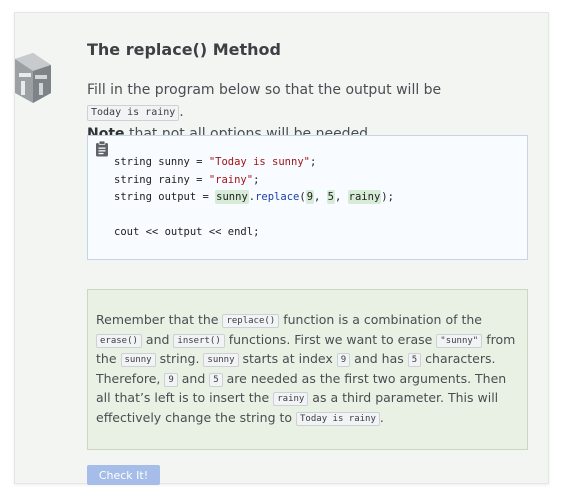  What do you see at coordinates (330, 339) in the screenshot?
I see `hint-segment: functions. First we want to erase` at bounding box center [330, 339].